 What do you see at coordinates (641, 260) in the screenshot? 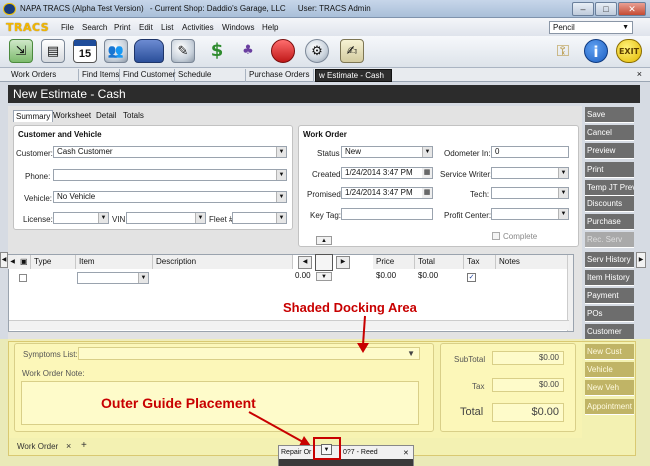
I see `outer-guide-right: ▶` at bounding box center [641, 260].